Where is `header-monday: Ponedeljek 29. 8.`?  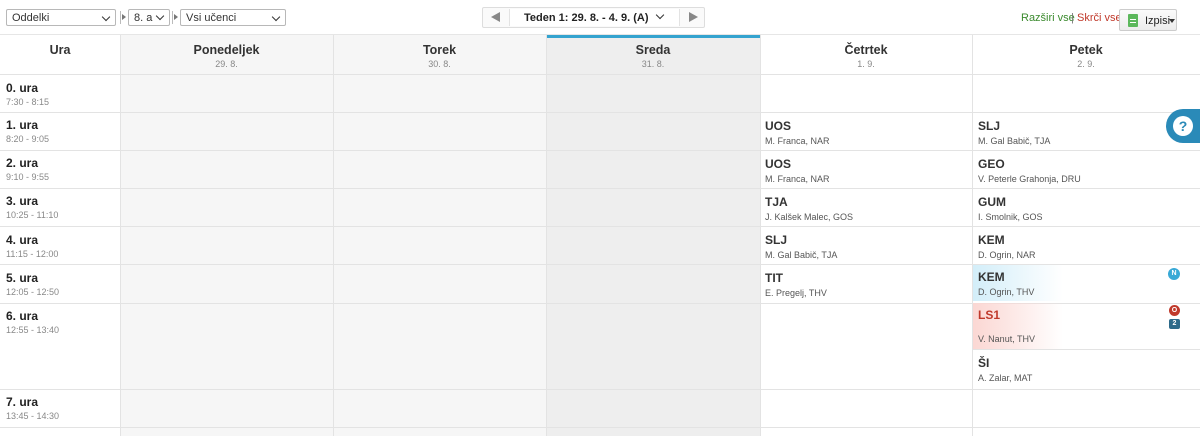
header-monday: Ponedeljek 29. 8. is located at coordinates (226, 55).